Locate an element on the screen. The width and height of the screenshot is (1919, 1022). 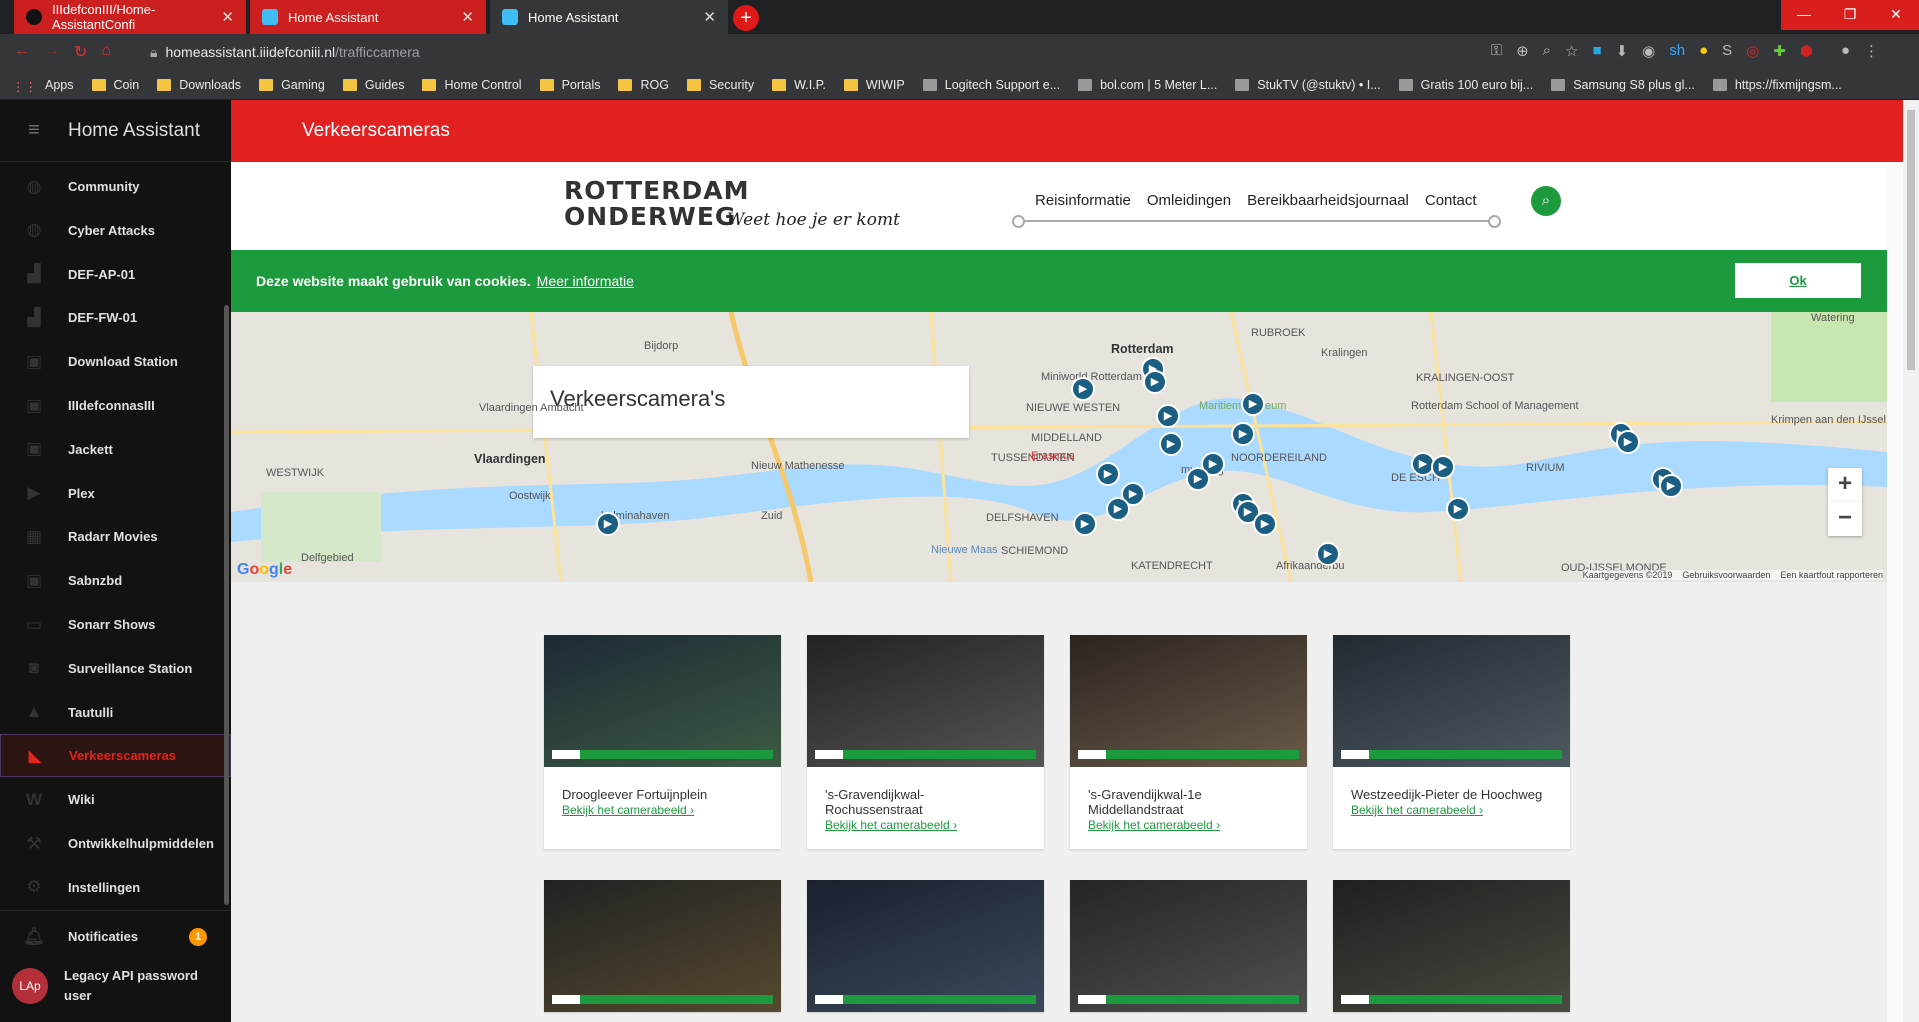
nav-reisinformatie: Reisinformatie is located at coordinates (1083, 200).